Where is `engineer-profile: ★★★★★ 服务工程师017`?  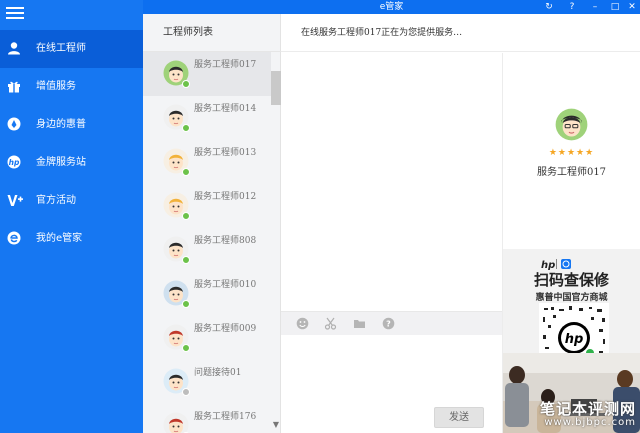
engineer-profile: ★★★★★ 服务工程师017 is located at coordinates (571, 151).